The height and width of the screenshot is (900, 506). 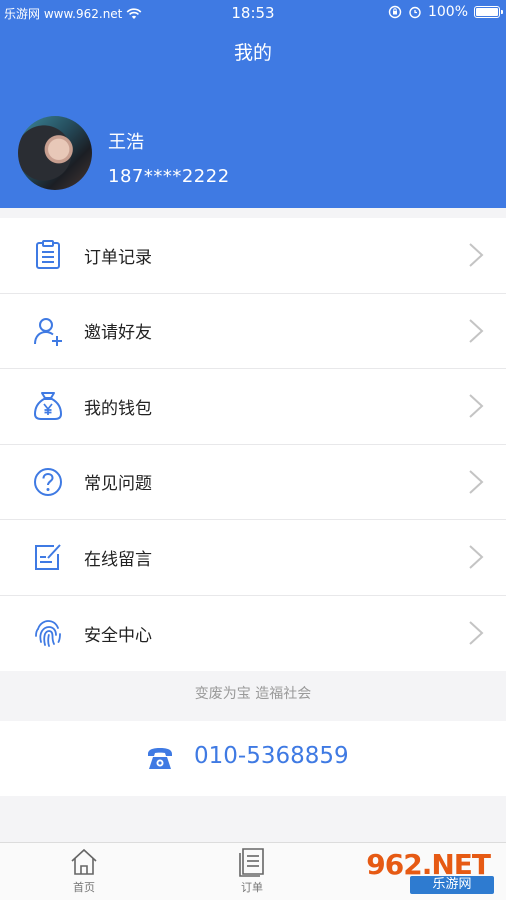 What do you see at coordinates (48, 255) in the screenshot?
I see `order-list-icon` at bounding box center [48, 255].